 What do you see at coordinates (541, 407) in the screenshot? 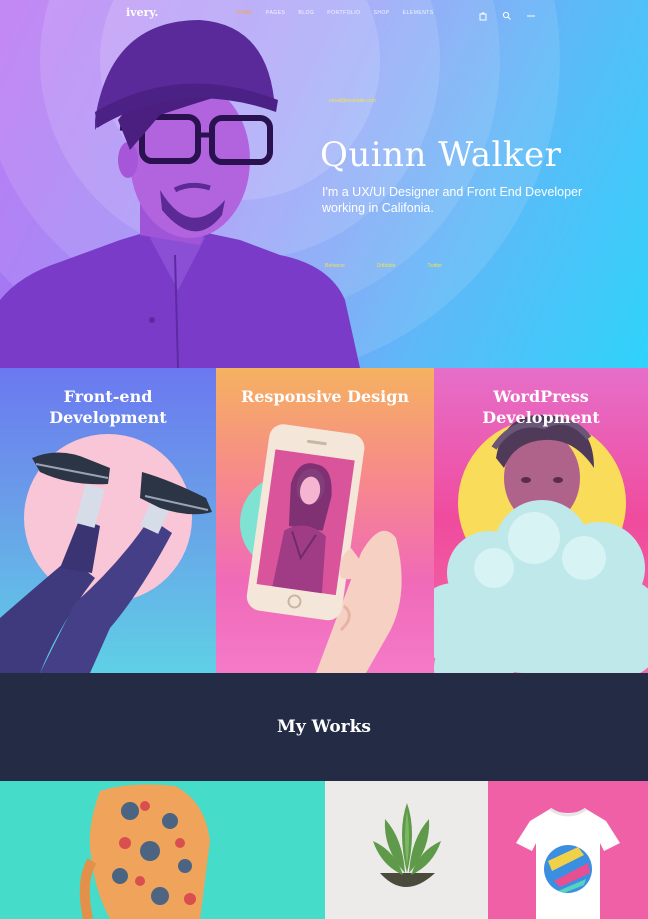
I see `service-title: WordPress Development` at bounding box center [541, 407].